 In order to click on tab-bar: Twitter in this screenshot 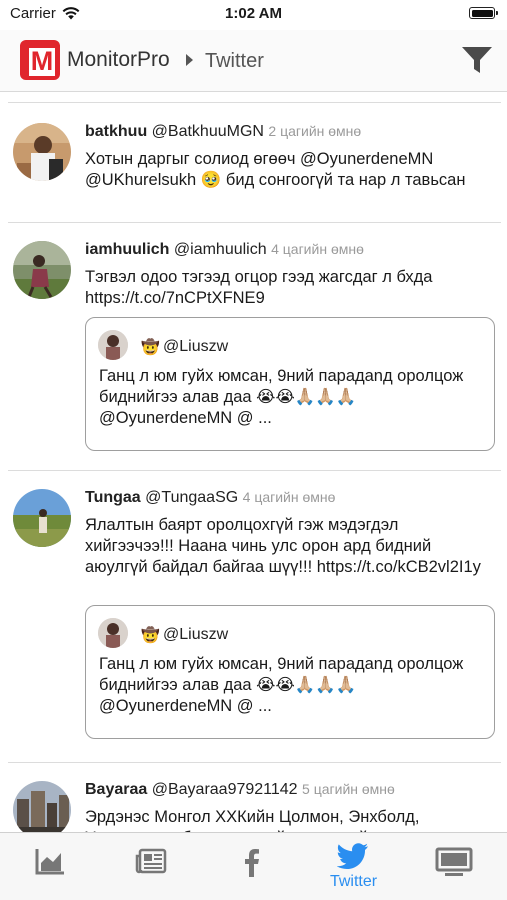, I will do `click(253, 866)`.